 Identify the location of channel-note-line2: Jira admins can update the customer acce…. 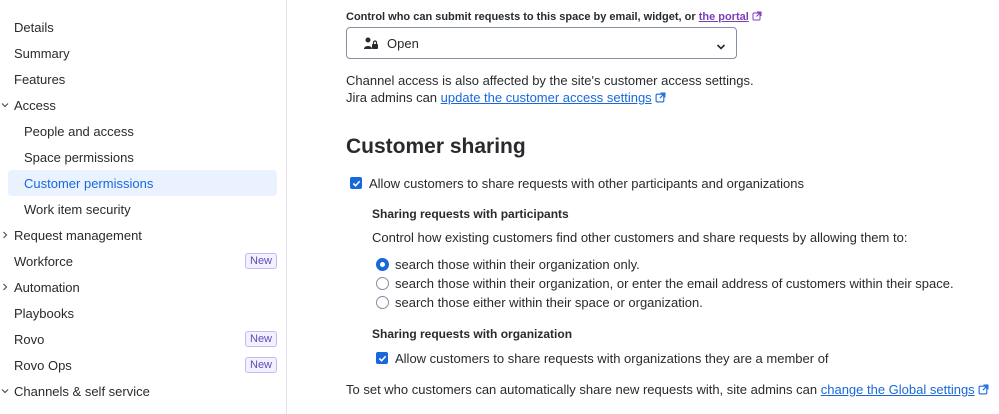
(506, 98).